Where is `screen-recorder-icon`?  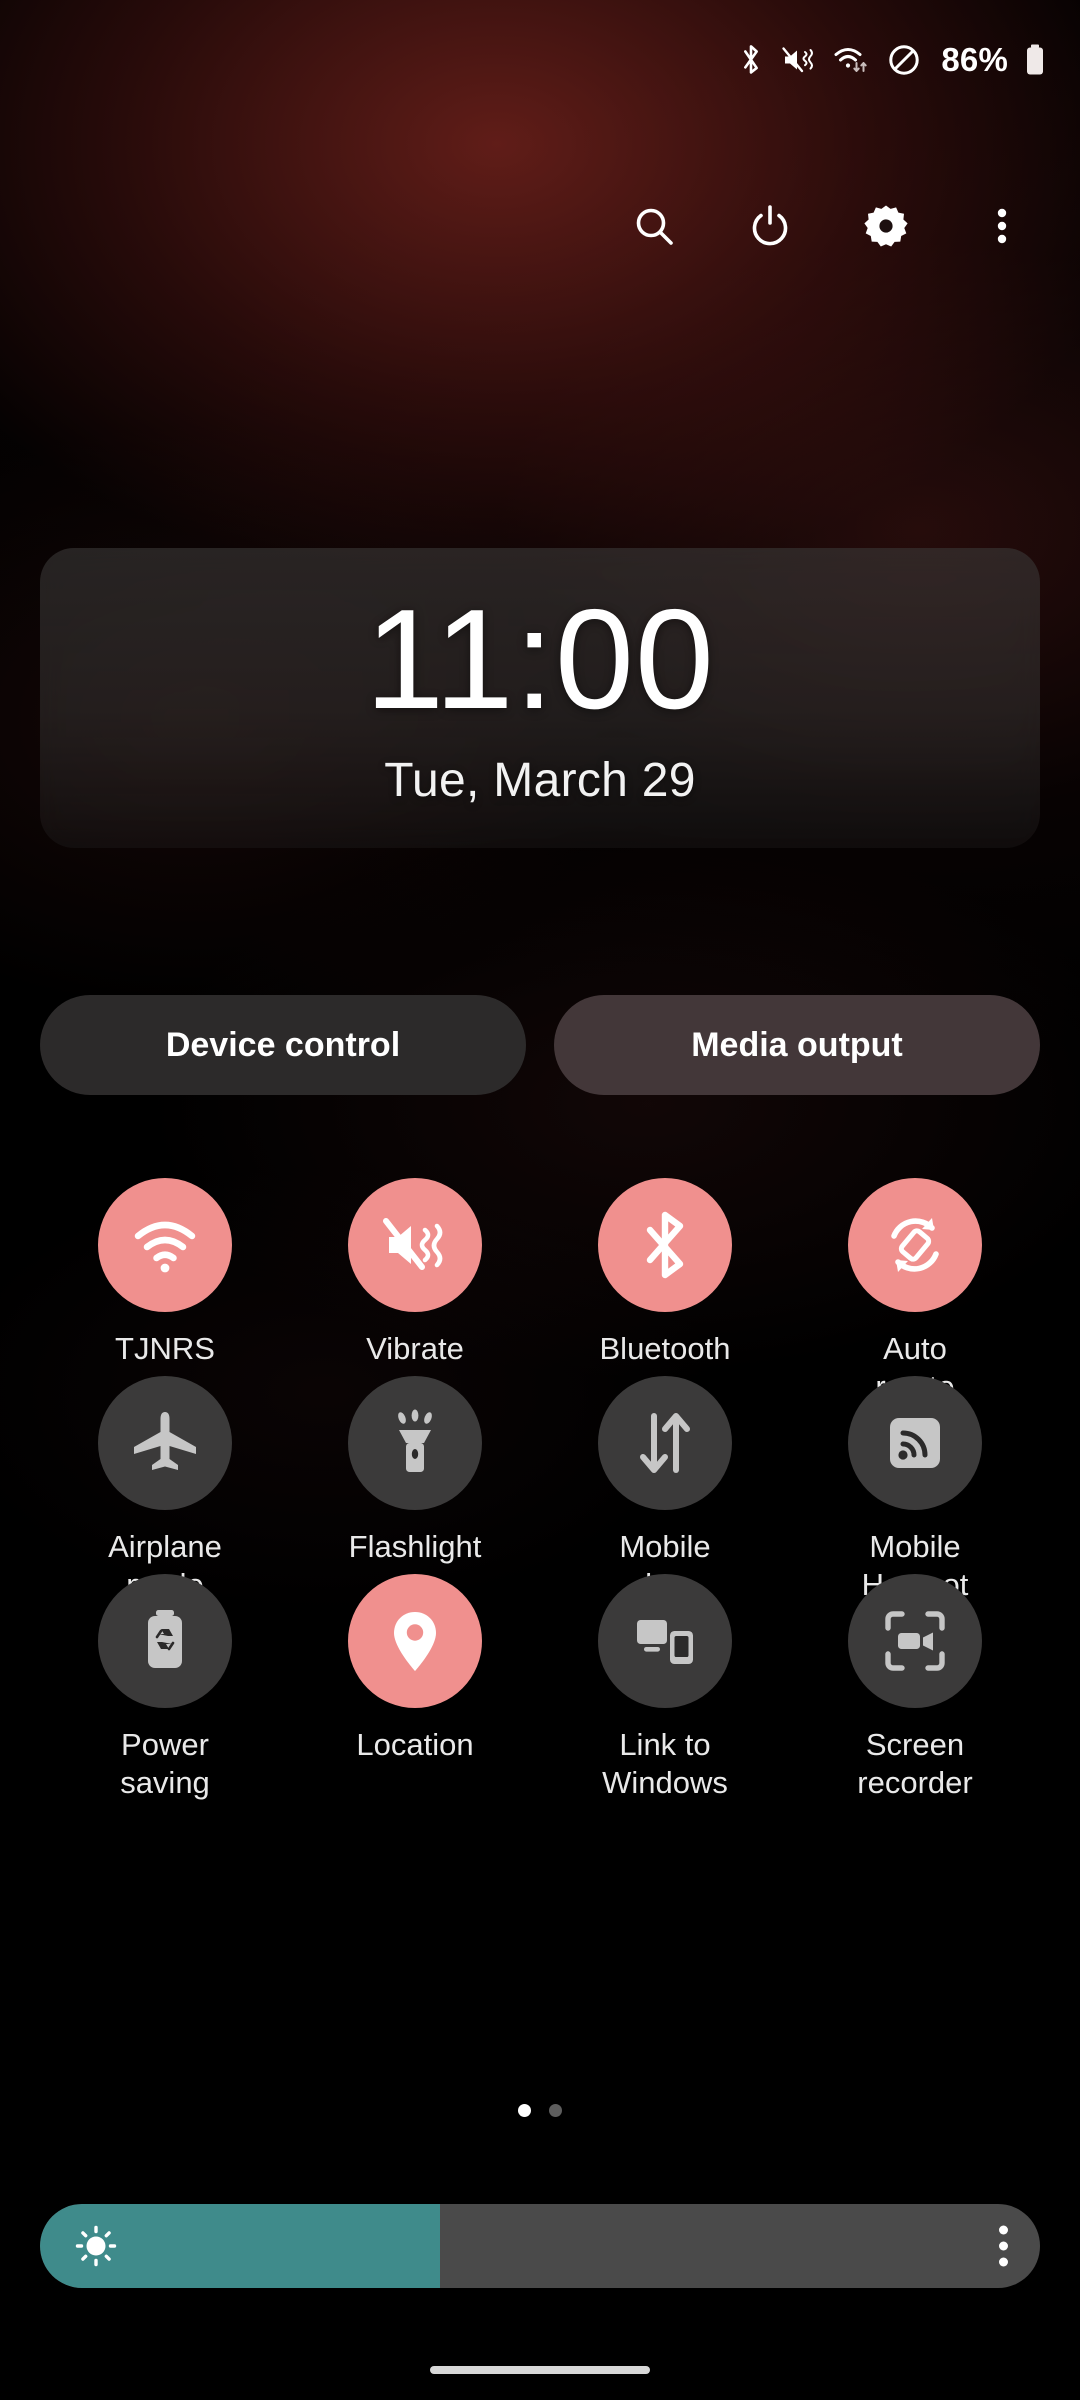 screen-recorder-icon is located at coordinates (915, 1641).